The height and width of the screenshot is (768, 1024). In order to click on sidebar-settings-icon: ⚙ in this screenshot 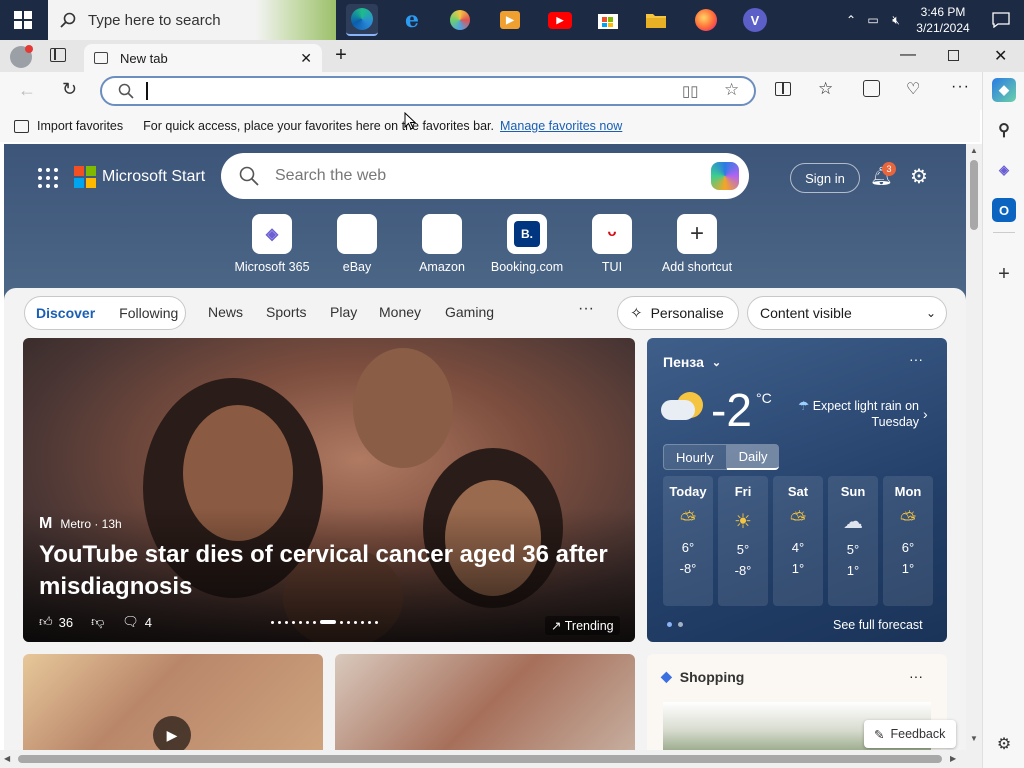, I will do `click(1004, 744)`.